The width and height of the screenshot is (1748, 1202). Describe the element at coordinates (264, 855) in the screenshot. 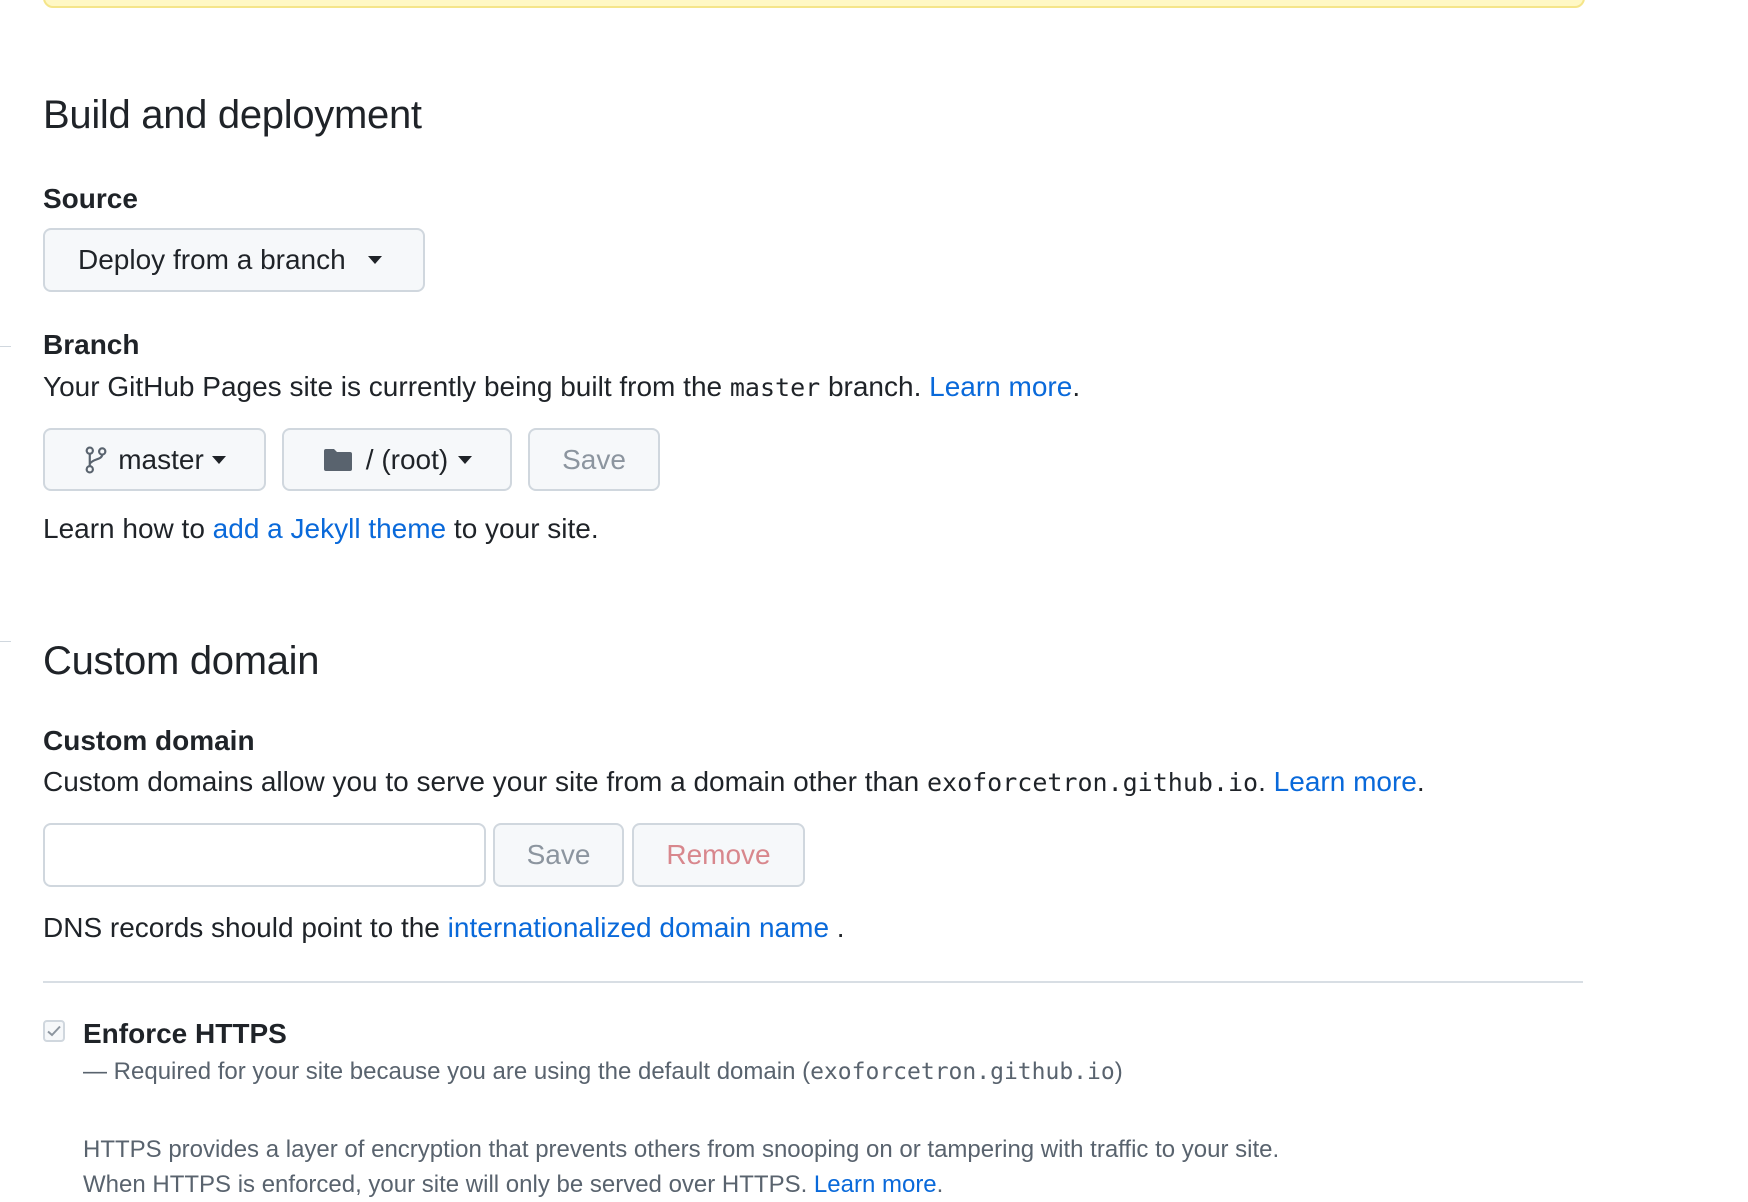

I see `custom-domain-input` at that location.